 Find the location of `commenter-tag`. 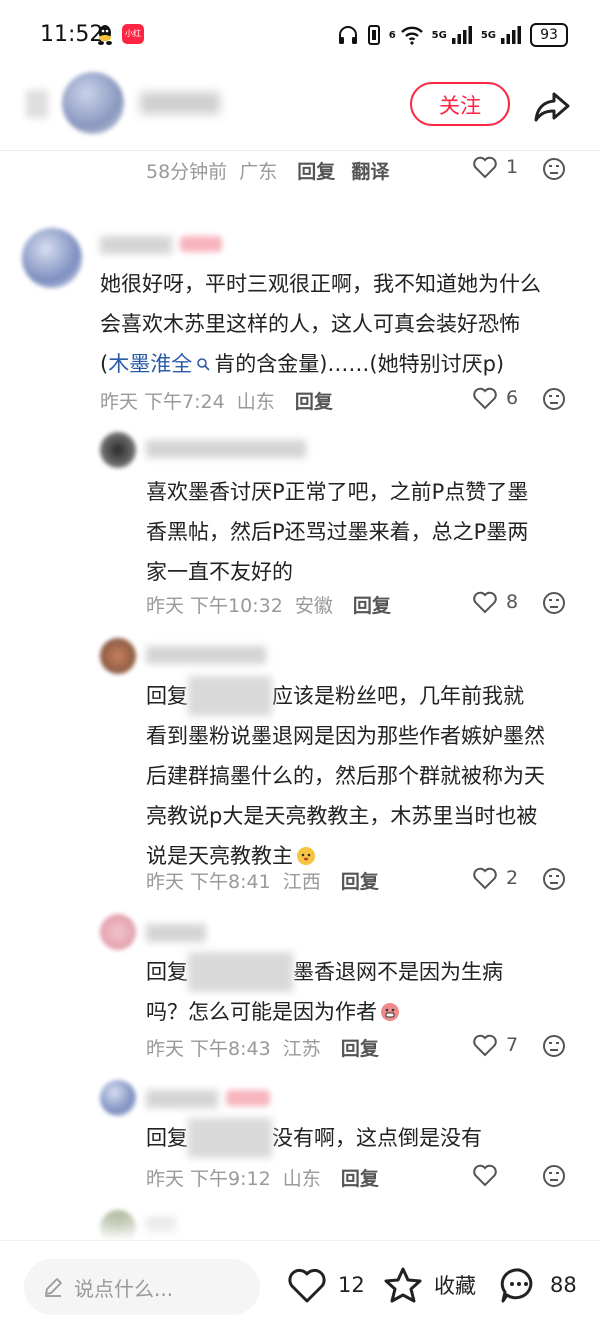

commenter-tag is located at coordinates (248, 1098).